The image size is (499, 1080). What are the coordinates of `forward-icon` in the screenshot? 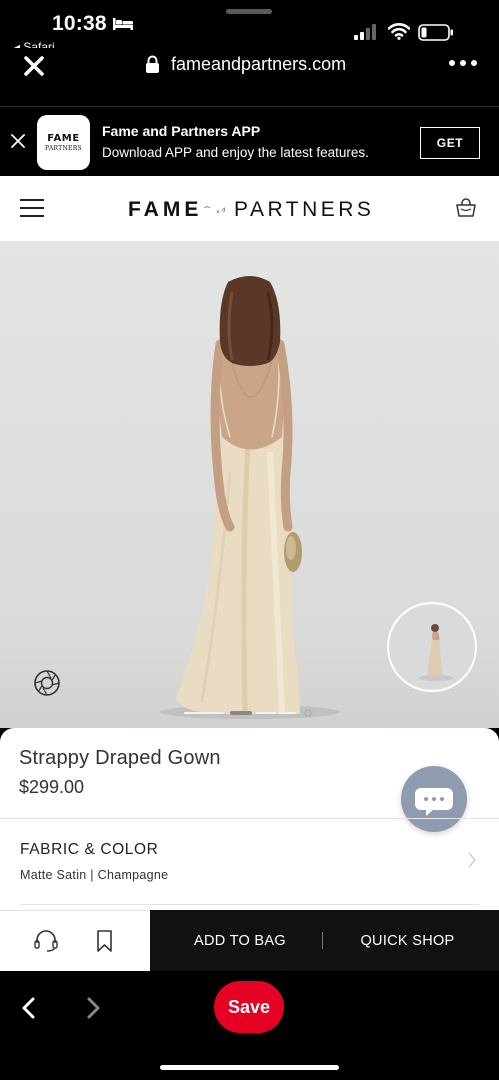 It's located at (94, 1008).